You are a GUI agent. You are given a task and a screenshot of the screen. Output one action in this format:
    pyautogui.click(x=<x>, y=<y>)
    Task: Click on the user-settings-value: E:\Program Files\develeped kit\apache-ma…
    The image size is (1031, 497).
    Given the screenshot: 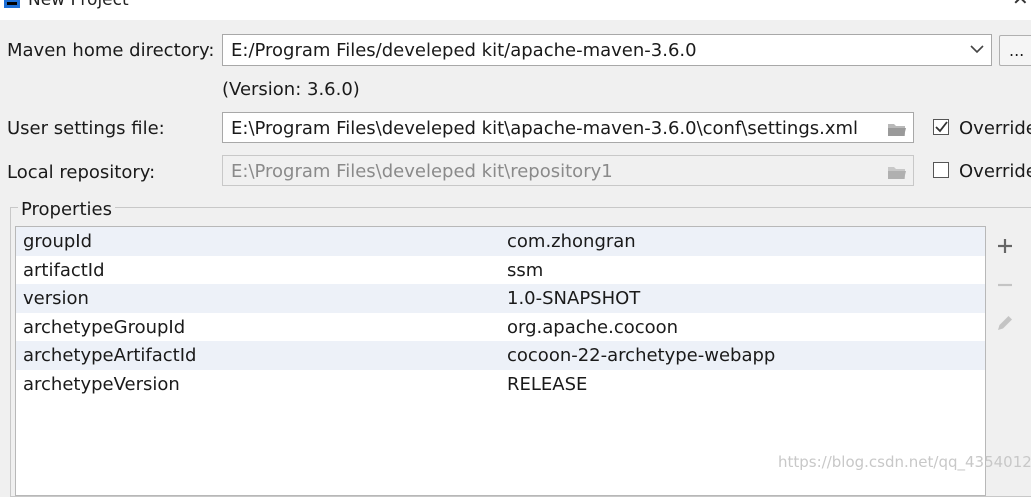 What is the action you would take?
    pyautogui.click(x=545, y=128)
    